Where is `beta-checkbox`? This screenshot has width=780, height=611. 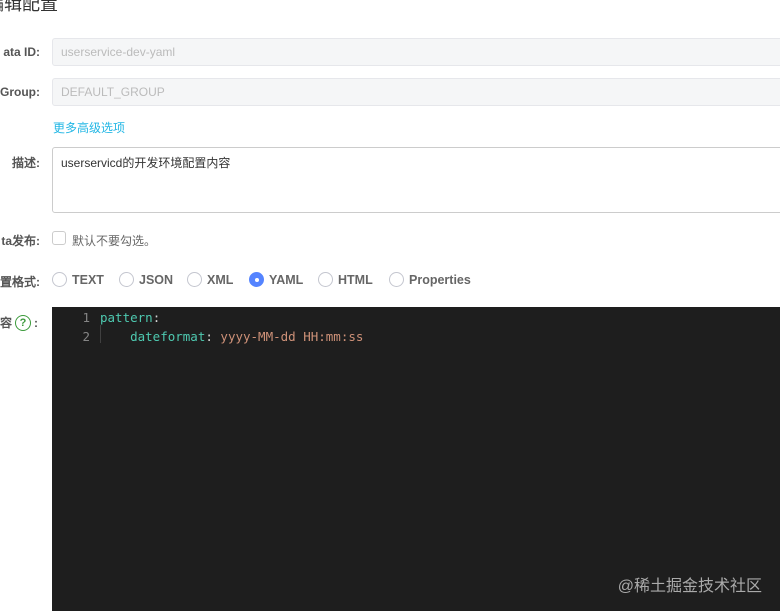 beta-checkbox is located at coordinates (59, 238).